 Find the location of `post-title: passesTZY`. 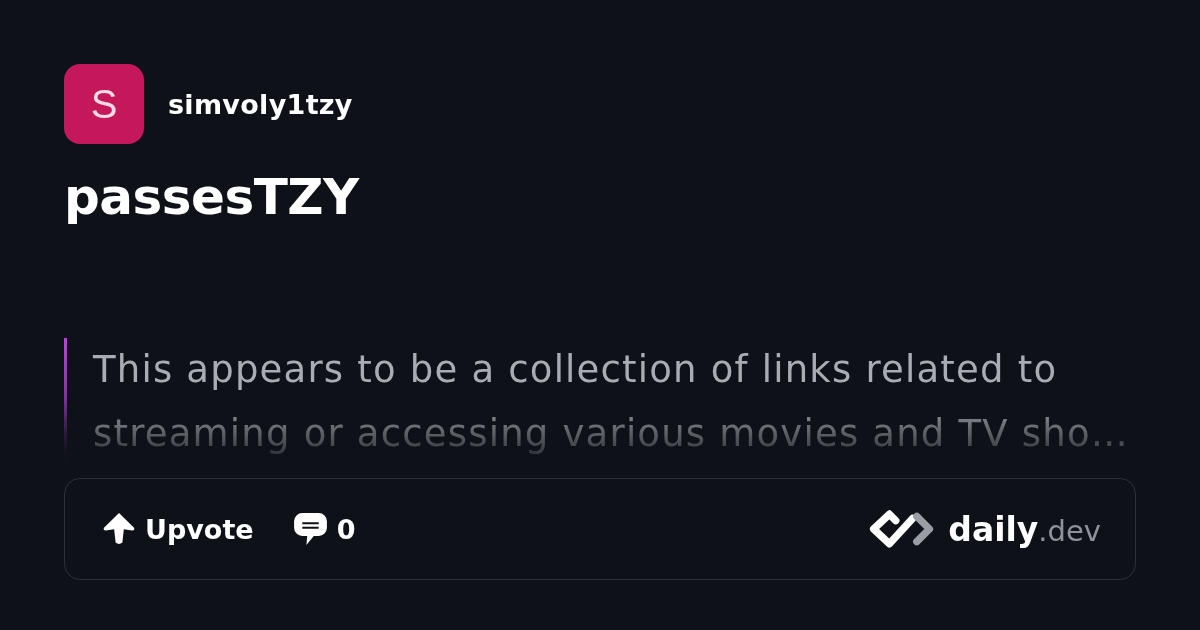

post-title: passesTZY is located at coordinates (212, 197).